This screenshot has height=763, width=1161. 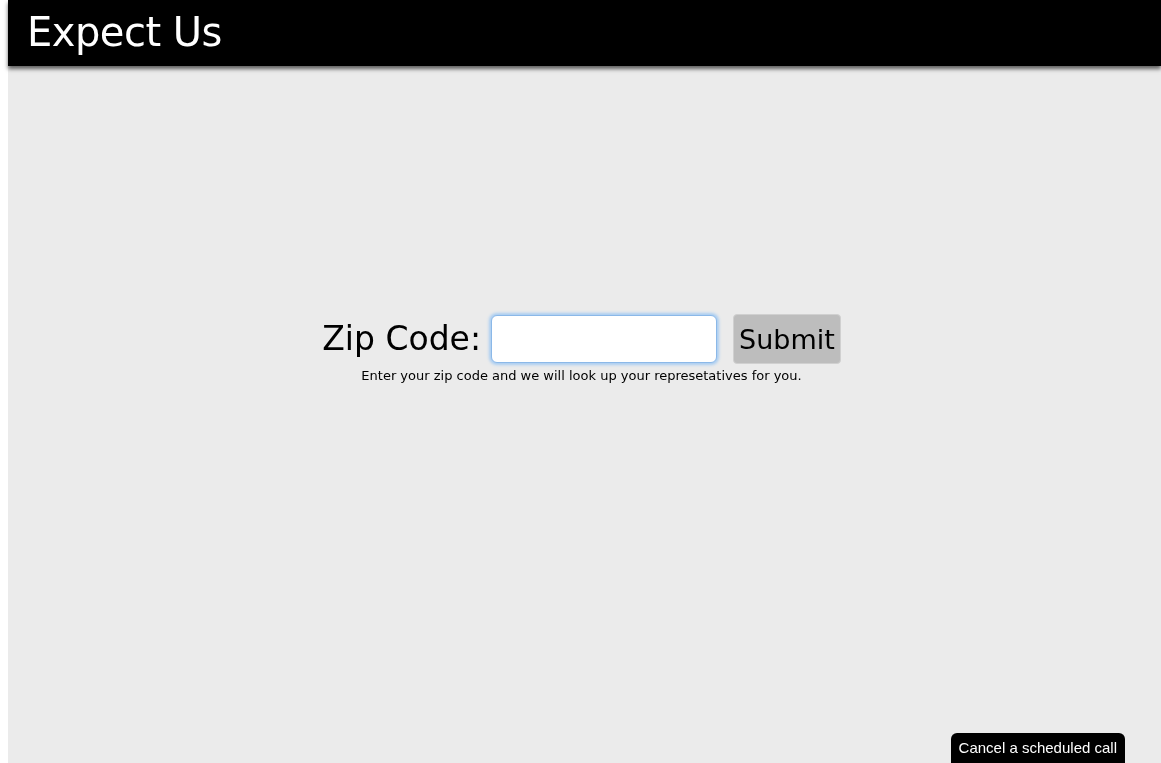 I want to click on zip-code-field, so click(x=604, y=339).